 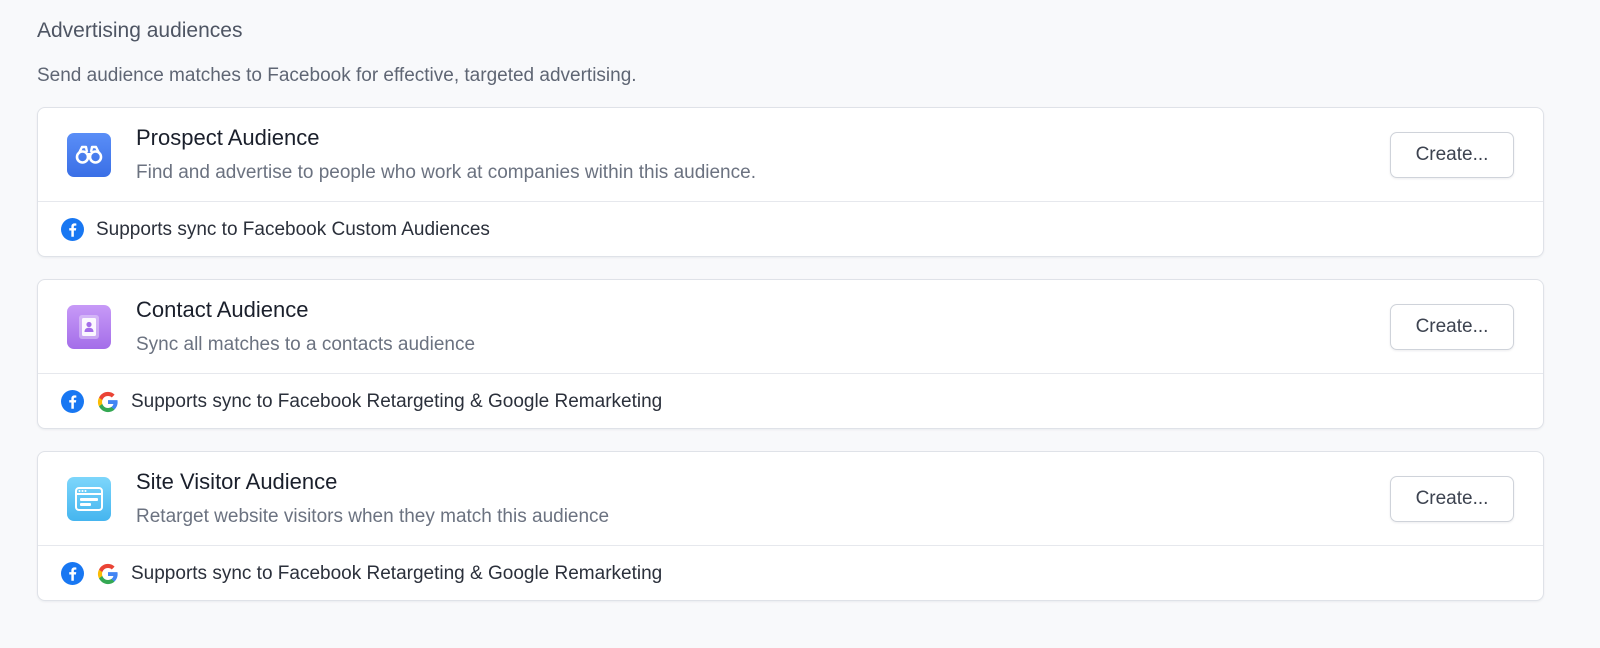 I want to click on browser-window-icon, so click(x=89, y=499).